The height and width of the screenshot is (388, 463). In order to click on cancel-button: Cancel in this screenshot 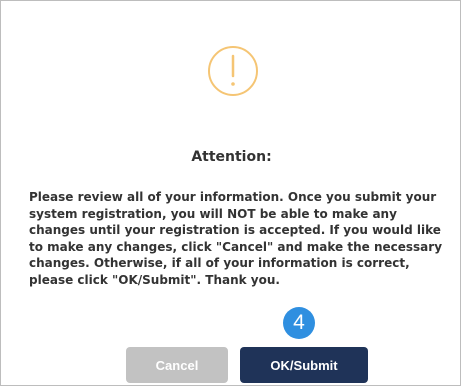, I will do `click(177, 365)`.